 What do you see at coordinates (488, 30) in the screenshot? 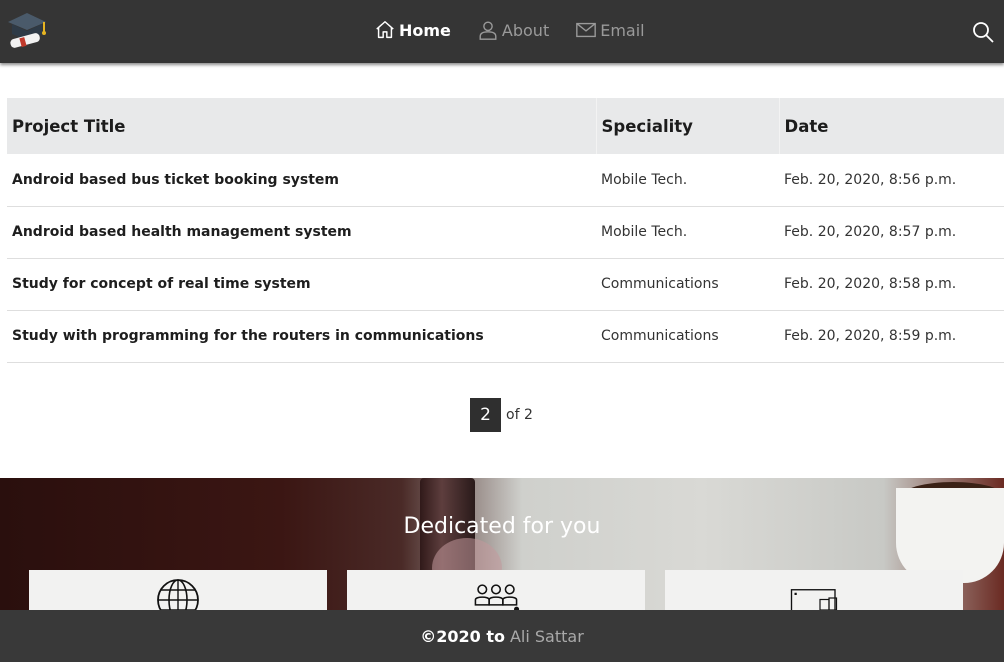
I see `user-icon` at bounding box center [488, 30].